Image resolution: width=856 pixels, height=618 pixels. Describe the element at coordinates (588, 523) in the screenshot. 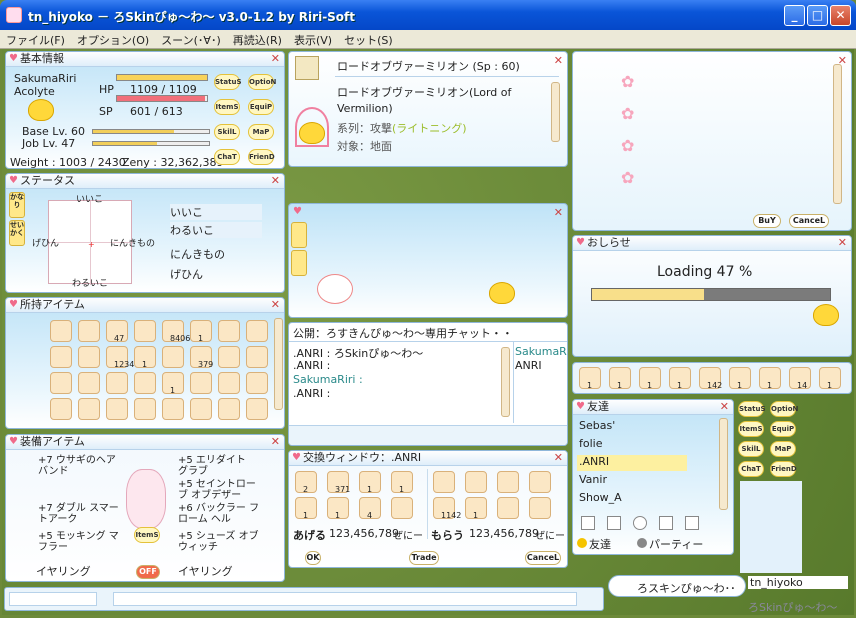

I see `add-friend-icon` at that location.